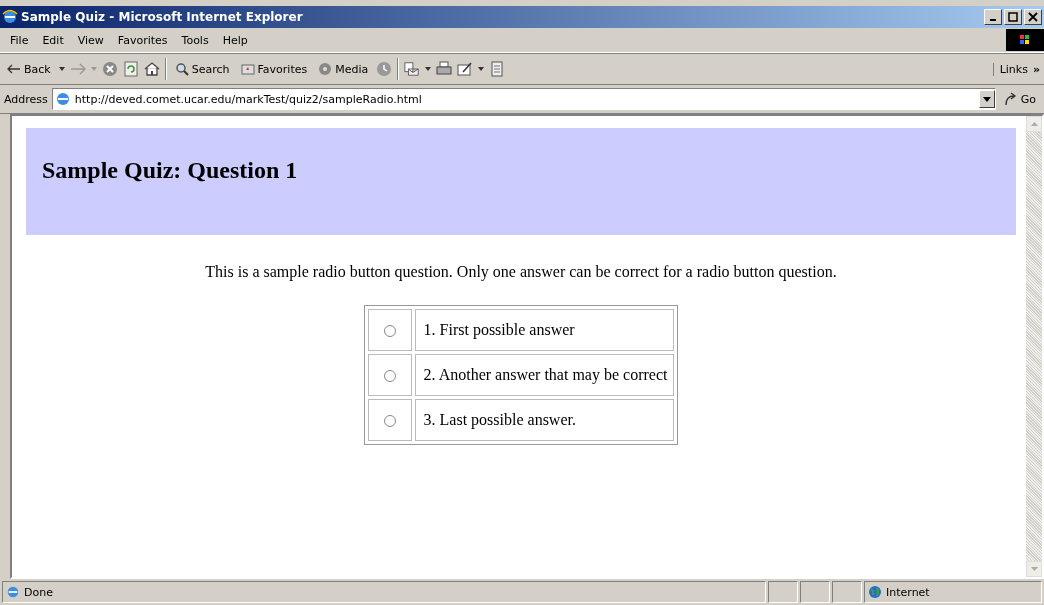  I want to click on menu-item: Edit, so click(53, 40).